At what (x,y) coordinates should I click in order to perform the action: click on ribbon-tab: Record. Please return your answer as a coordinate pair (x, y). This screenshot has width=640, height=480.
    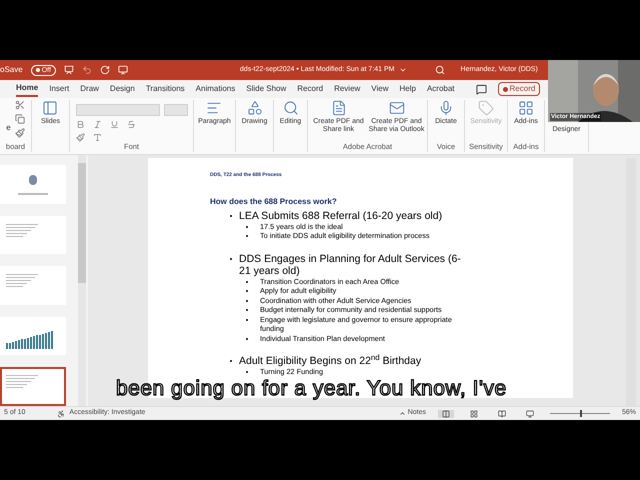
    Looking at the image, I should click on (310, 89).